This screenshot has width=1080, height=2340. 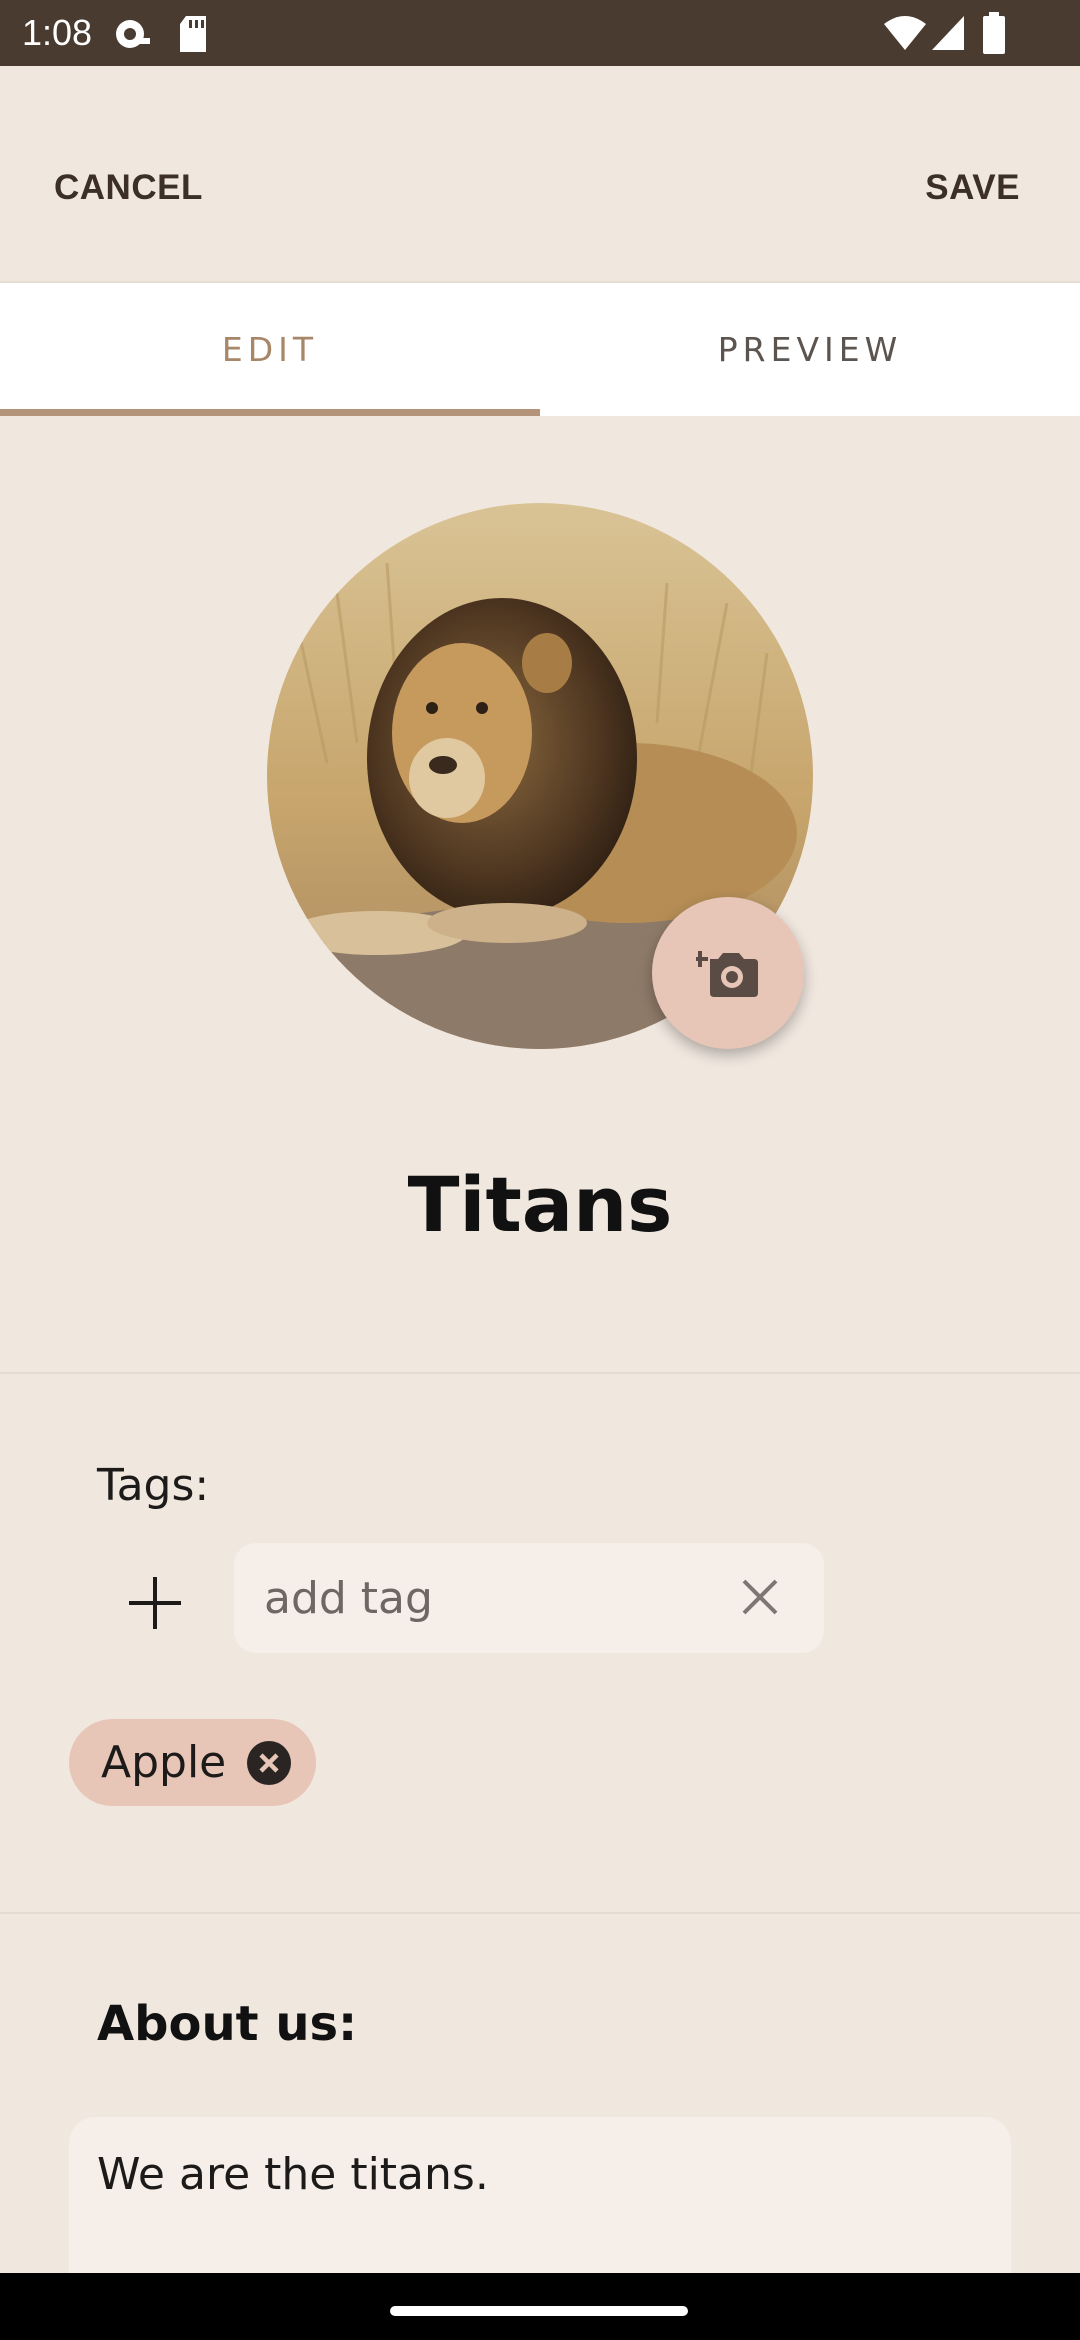 I want to click on add-a-photo-icon, so click(x=726, y=973).